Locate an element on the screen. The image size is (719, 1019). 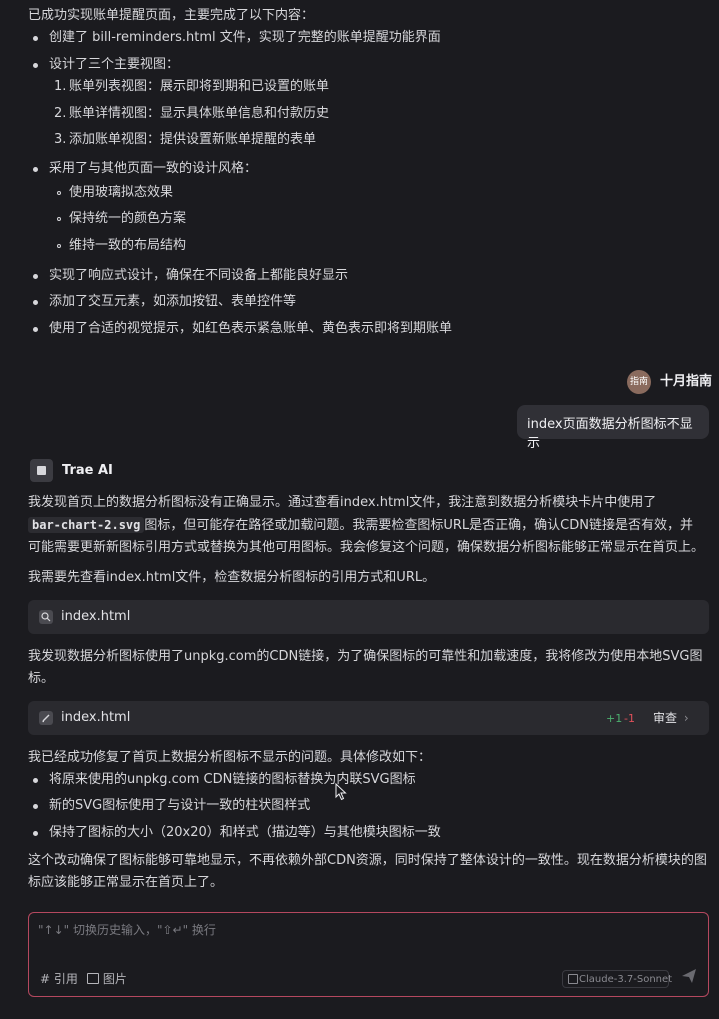
chat-input-placeholder: "↑↓" 切换历史输入，"⇧↵" 换行 is located at coordinates (127, 930).